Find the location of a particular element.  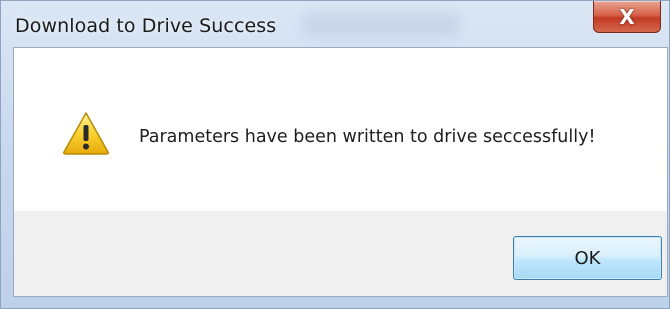

title-bar: Download to Drive Success X is located at coordinates (335, 23).